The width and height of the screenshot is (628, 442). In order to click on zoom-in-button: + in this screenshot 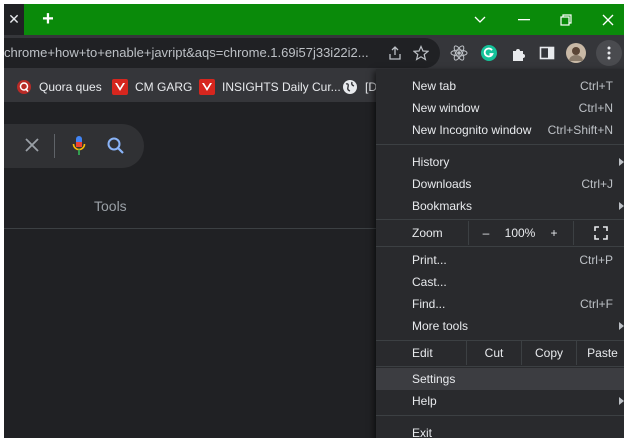, I will do `click(554, 233)`.